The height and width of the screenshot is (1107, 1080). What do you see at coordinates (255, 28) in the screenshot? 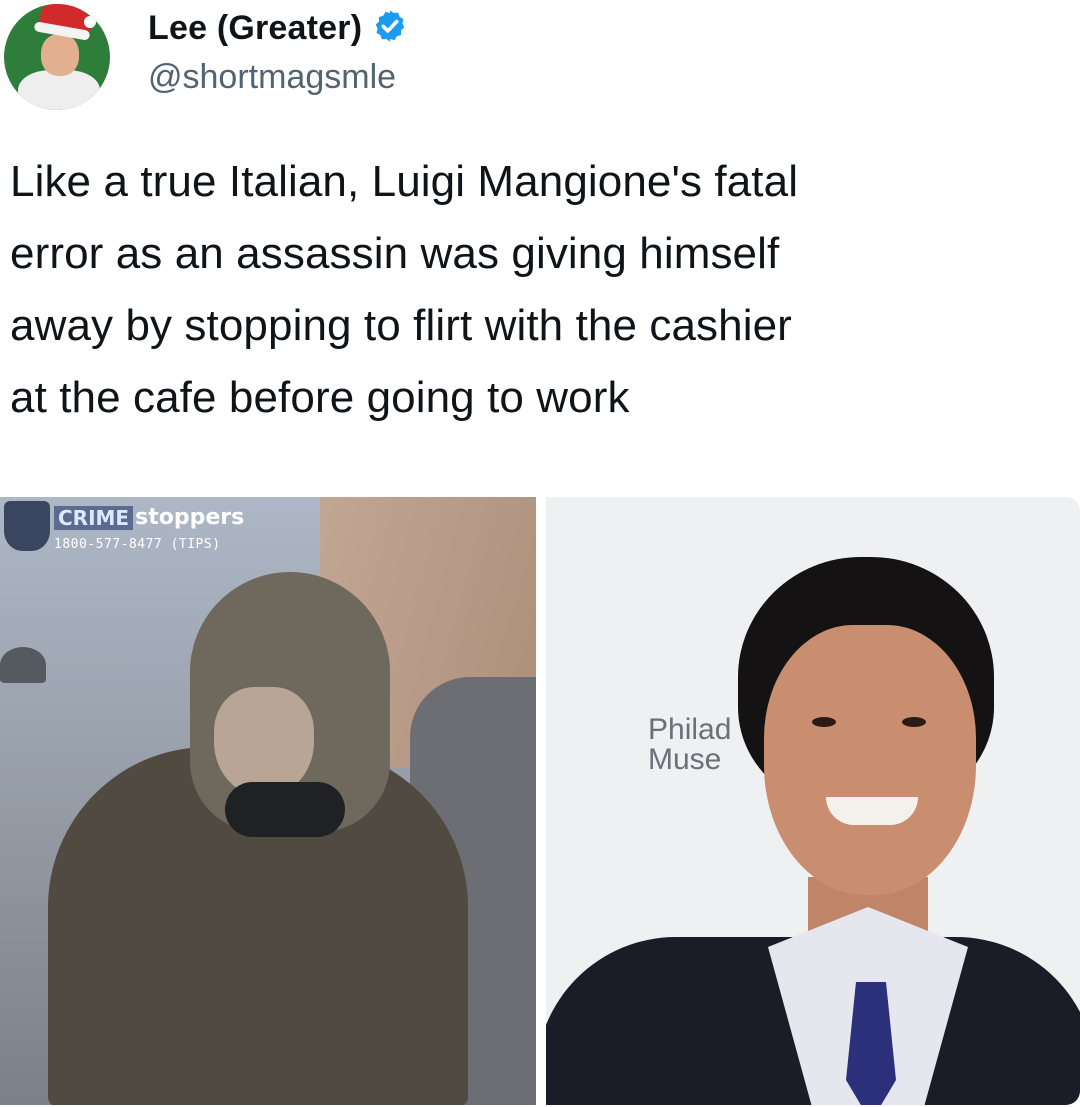
I see `author-display-name: Lee (Greater)` at bounding box center [255, 28].